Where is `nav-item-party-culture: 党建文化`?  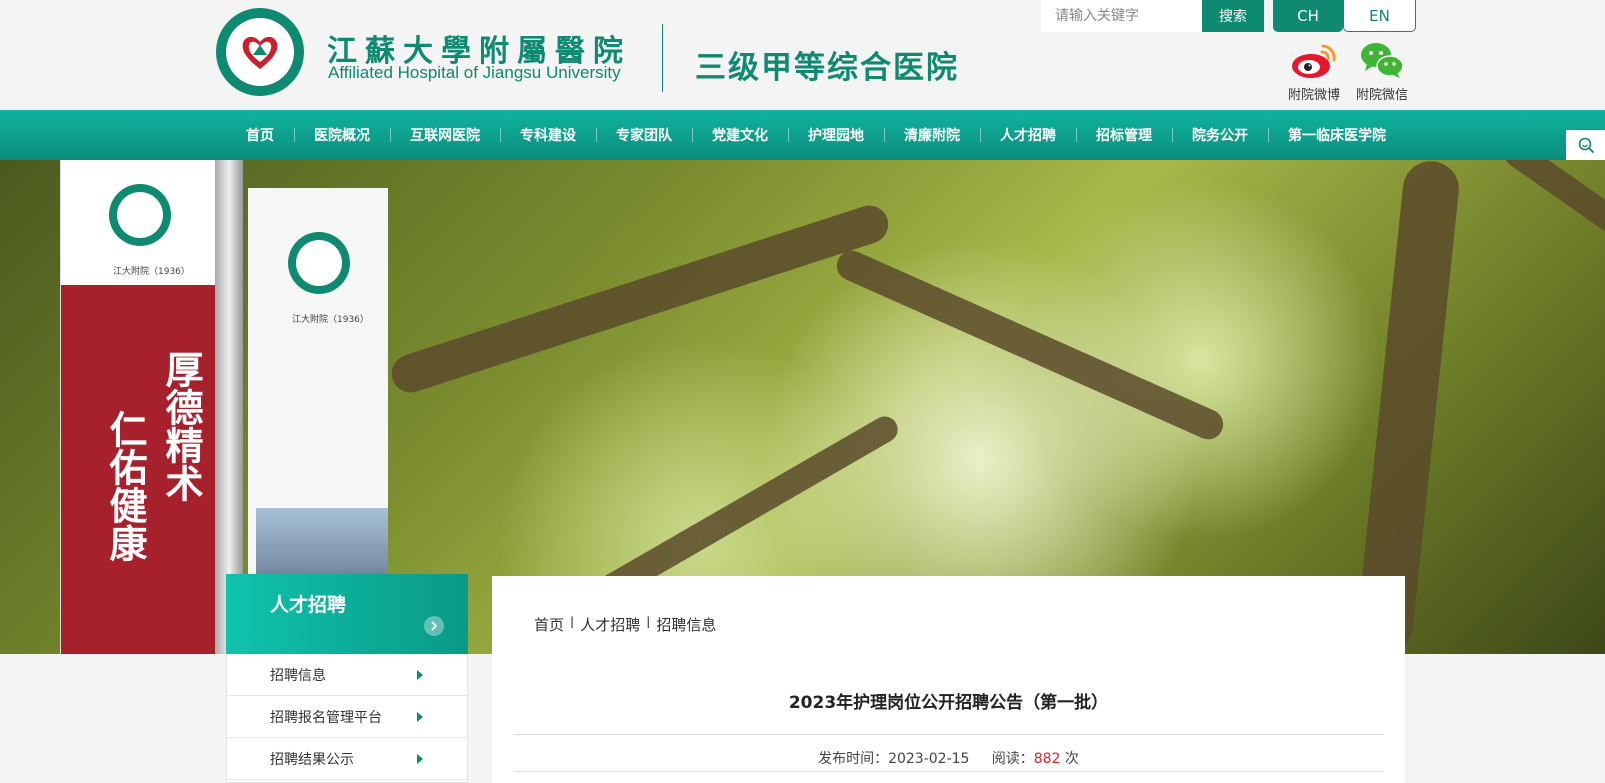
nav-item-party-culture: 党建文化 is located at coordinates (740, 135).